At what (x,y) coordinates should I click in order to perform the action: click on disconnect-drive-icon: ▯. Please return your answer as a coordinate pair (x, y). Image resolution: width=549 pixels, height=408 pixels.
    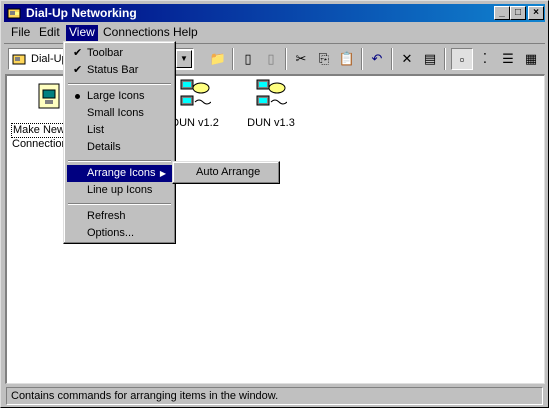
    Looking at the image, I should click on (271, 58).